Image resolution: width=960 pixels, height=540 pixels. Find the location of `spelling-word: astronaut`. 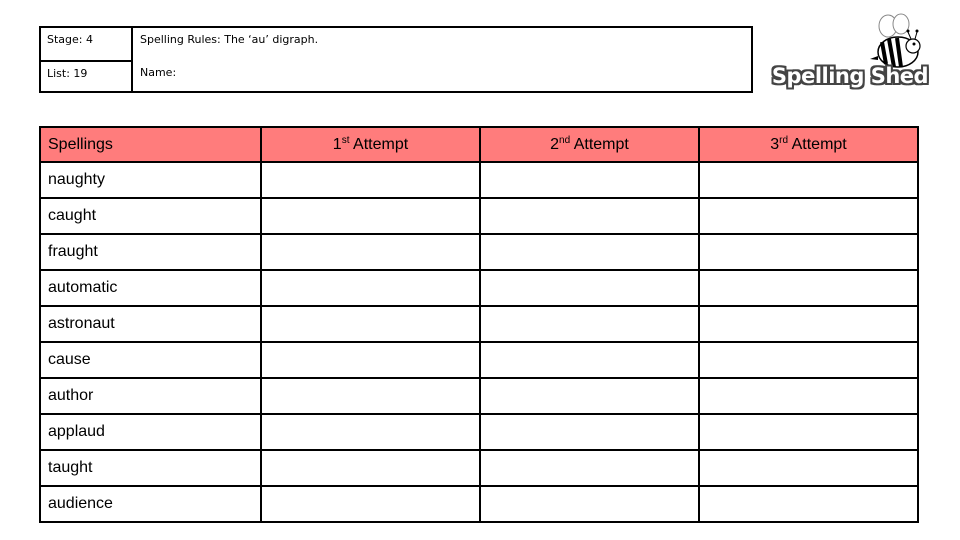

spelling-word: astronaut is located at coordinates (150, 324).